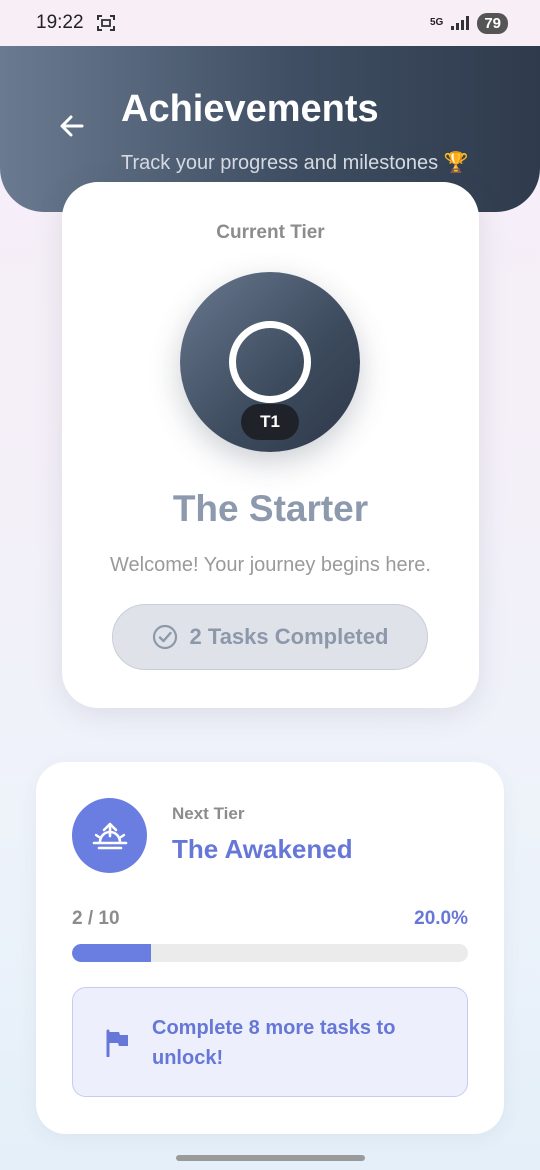 This screenshot has height=1170, width=540. What do you see at coordinates (208, 813) in the screenshot?
I see `next-tier-label: Next Tier` at bounding box center [208, 813].